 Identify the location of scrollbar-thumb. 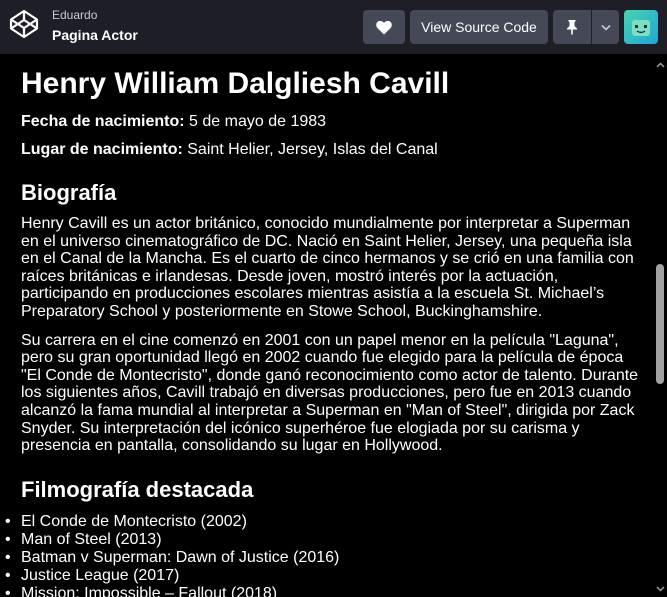
(660, 324).